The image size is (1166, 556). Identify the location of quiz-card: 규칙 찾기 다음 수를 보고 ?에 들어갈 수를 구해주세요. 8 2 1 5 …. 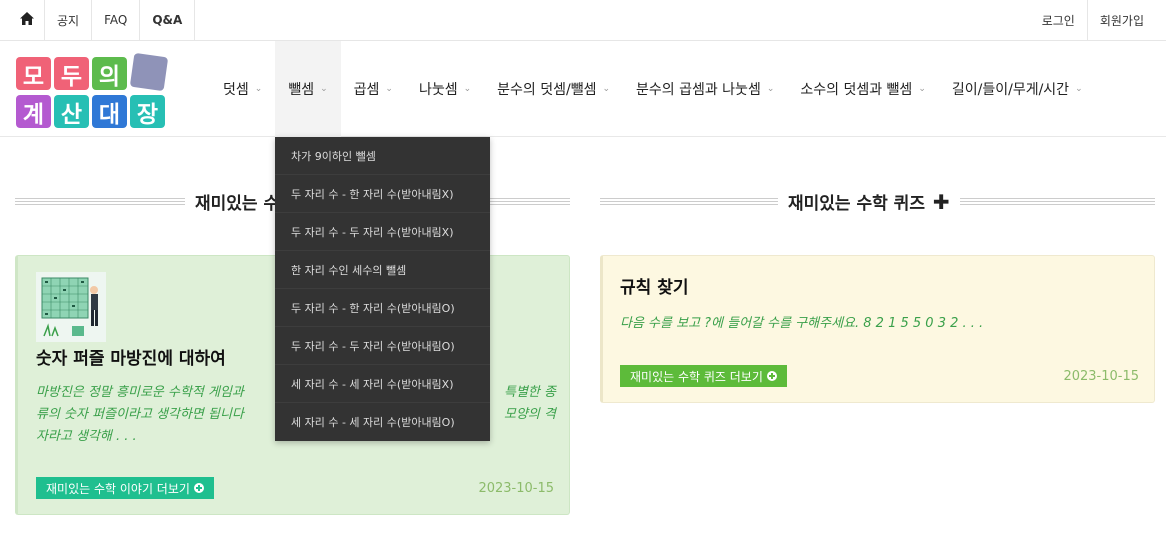
(877, 329).